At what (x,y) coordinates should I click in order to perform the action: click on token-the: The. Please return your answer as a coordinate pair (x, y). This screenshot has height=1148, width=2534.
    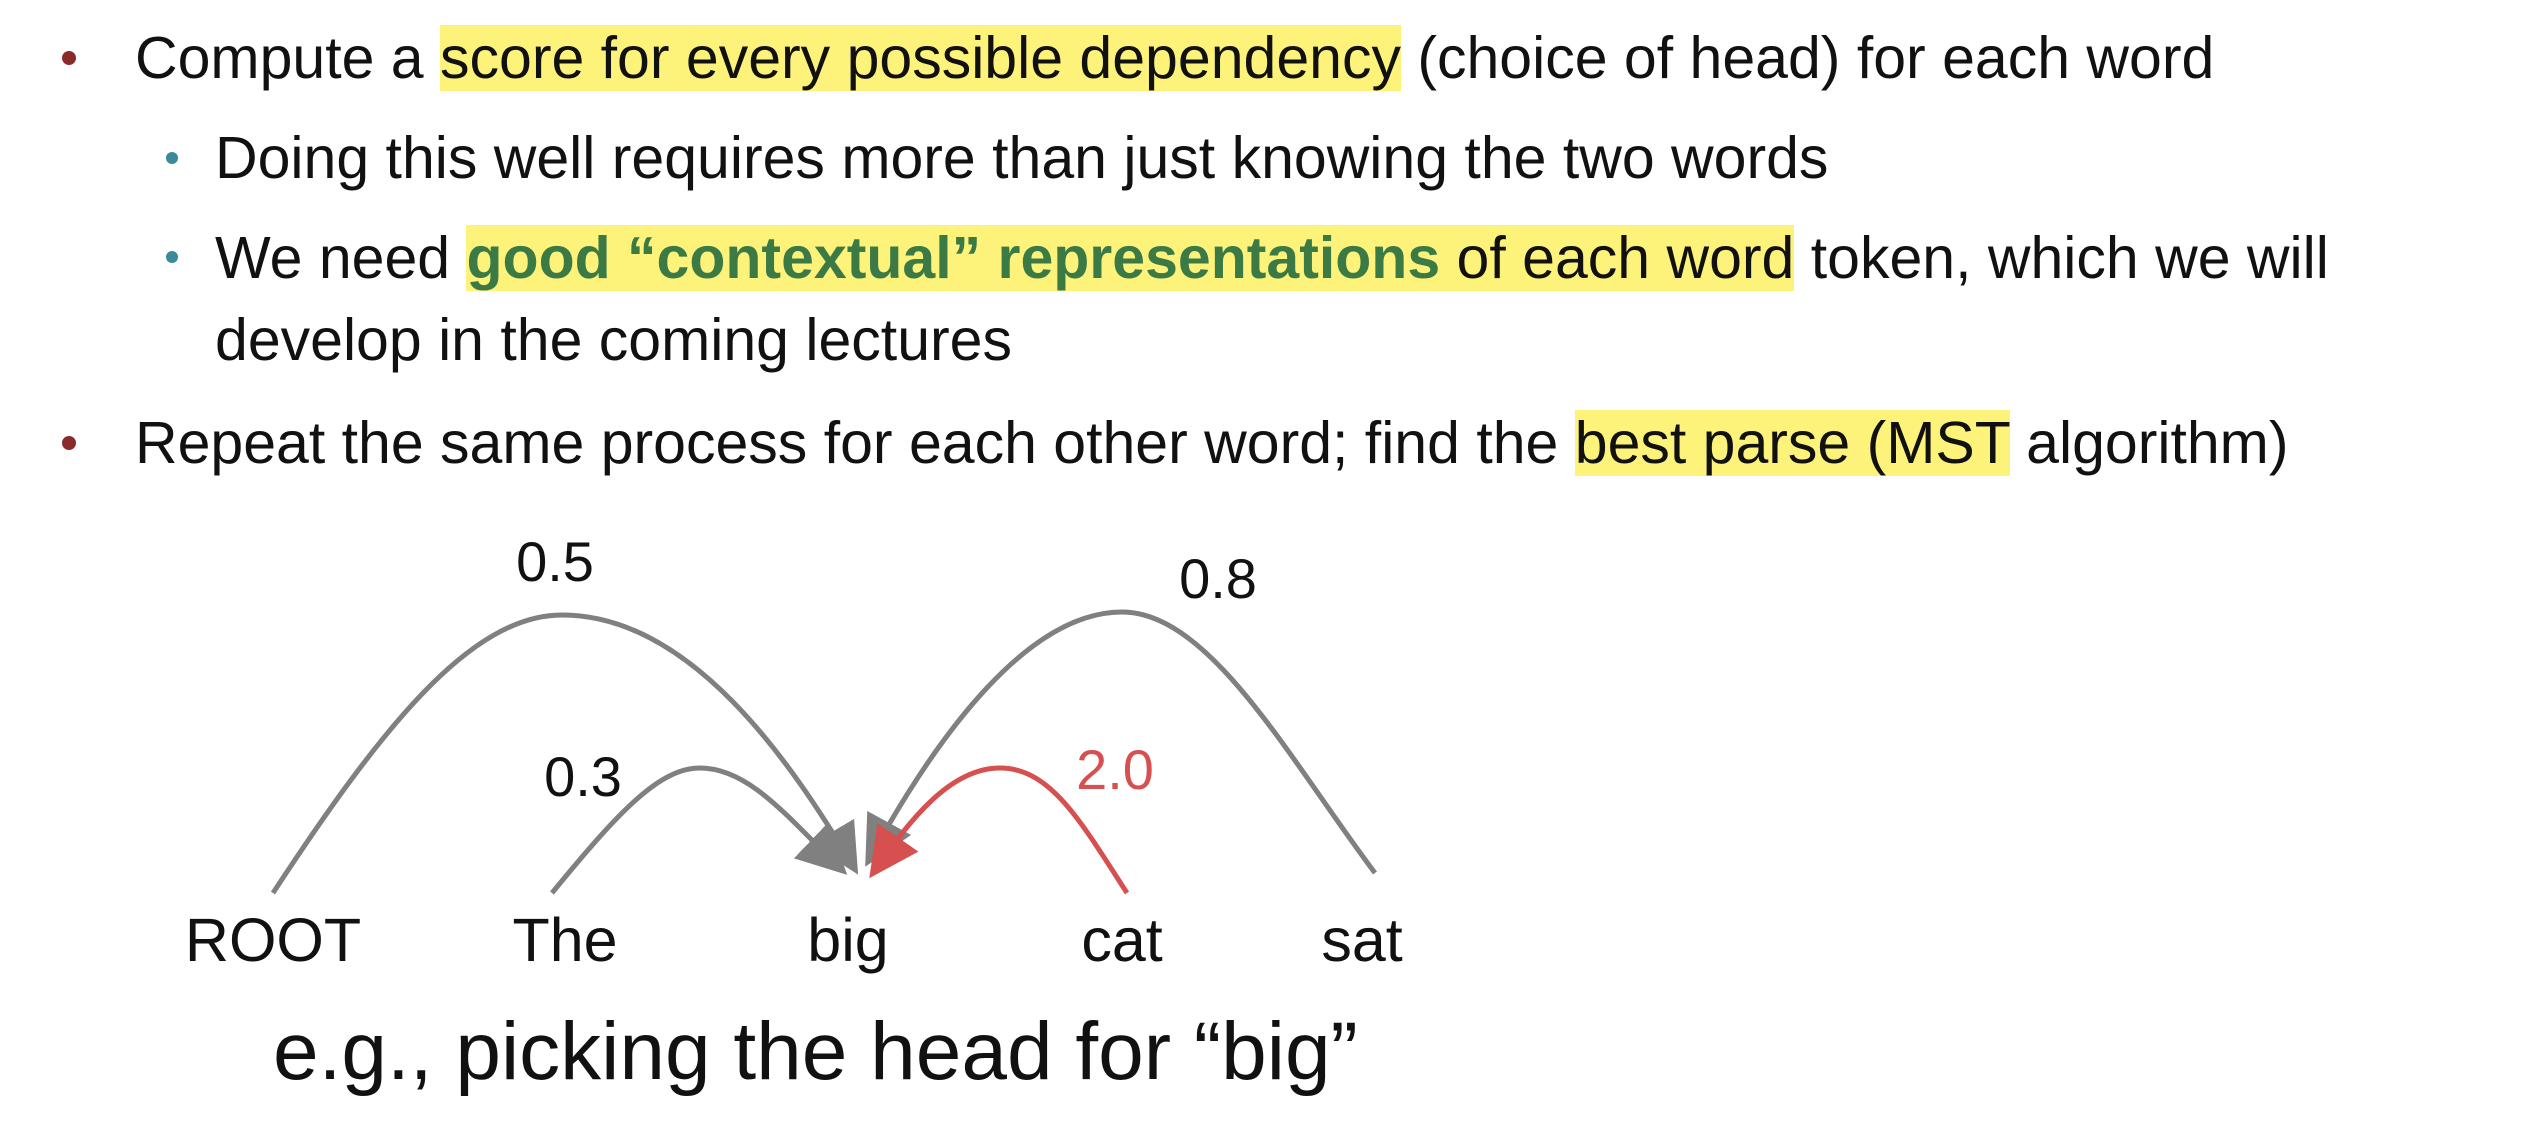
    Looking at the image, I should click on (565, 940).